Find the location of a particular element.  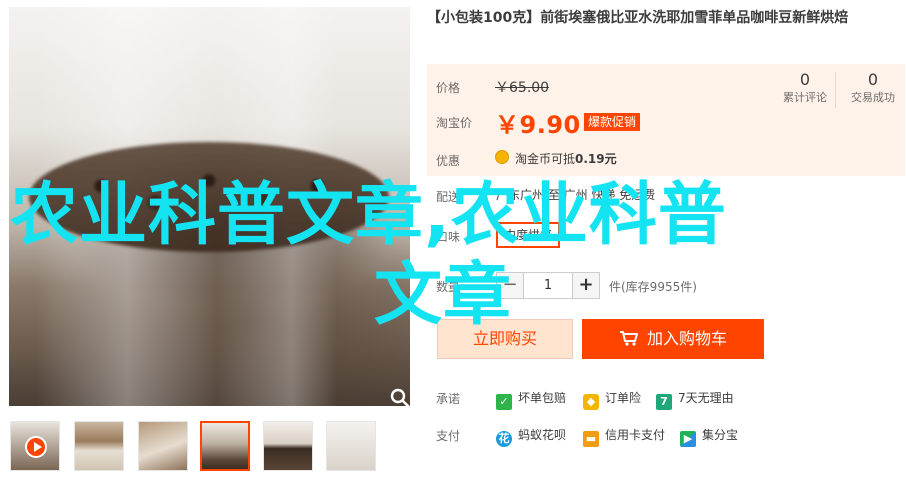

payment-item-label: 集分宝 is located at coordinates (720, 435).